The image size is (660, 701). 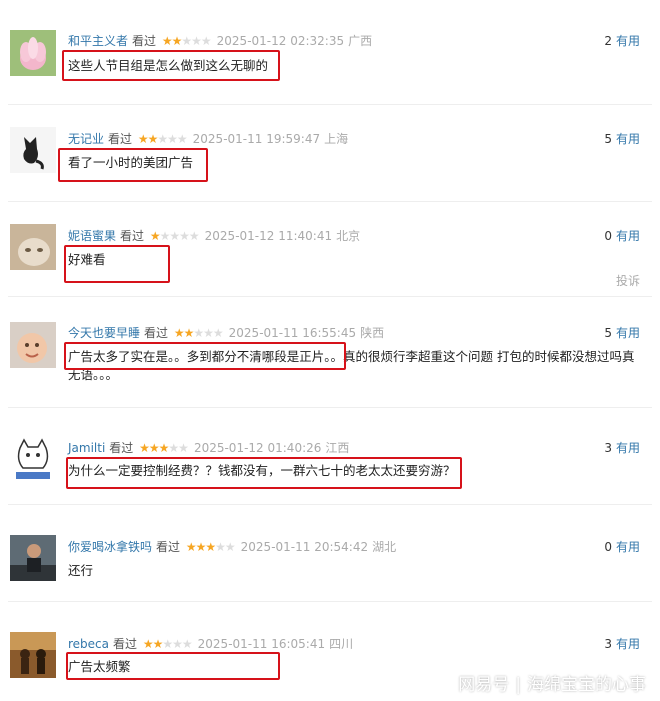 What do you see at coordinates (336, 139) in the screenshot?
I see `comment-location: 上海` at bounding box center [336, 139].